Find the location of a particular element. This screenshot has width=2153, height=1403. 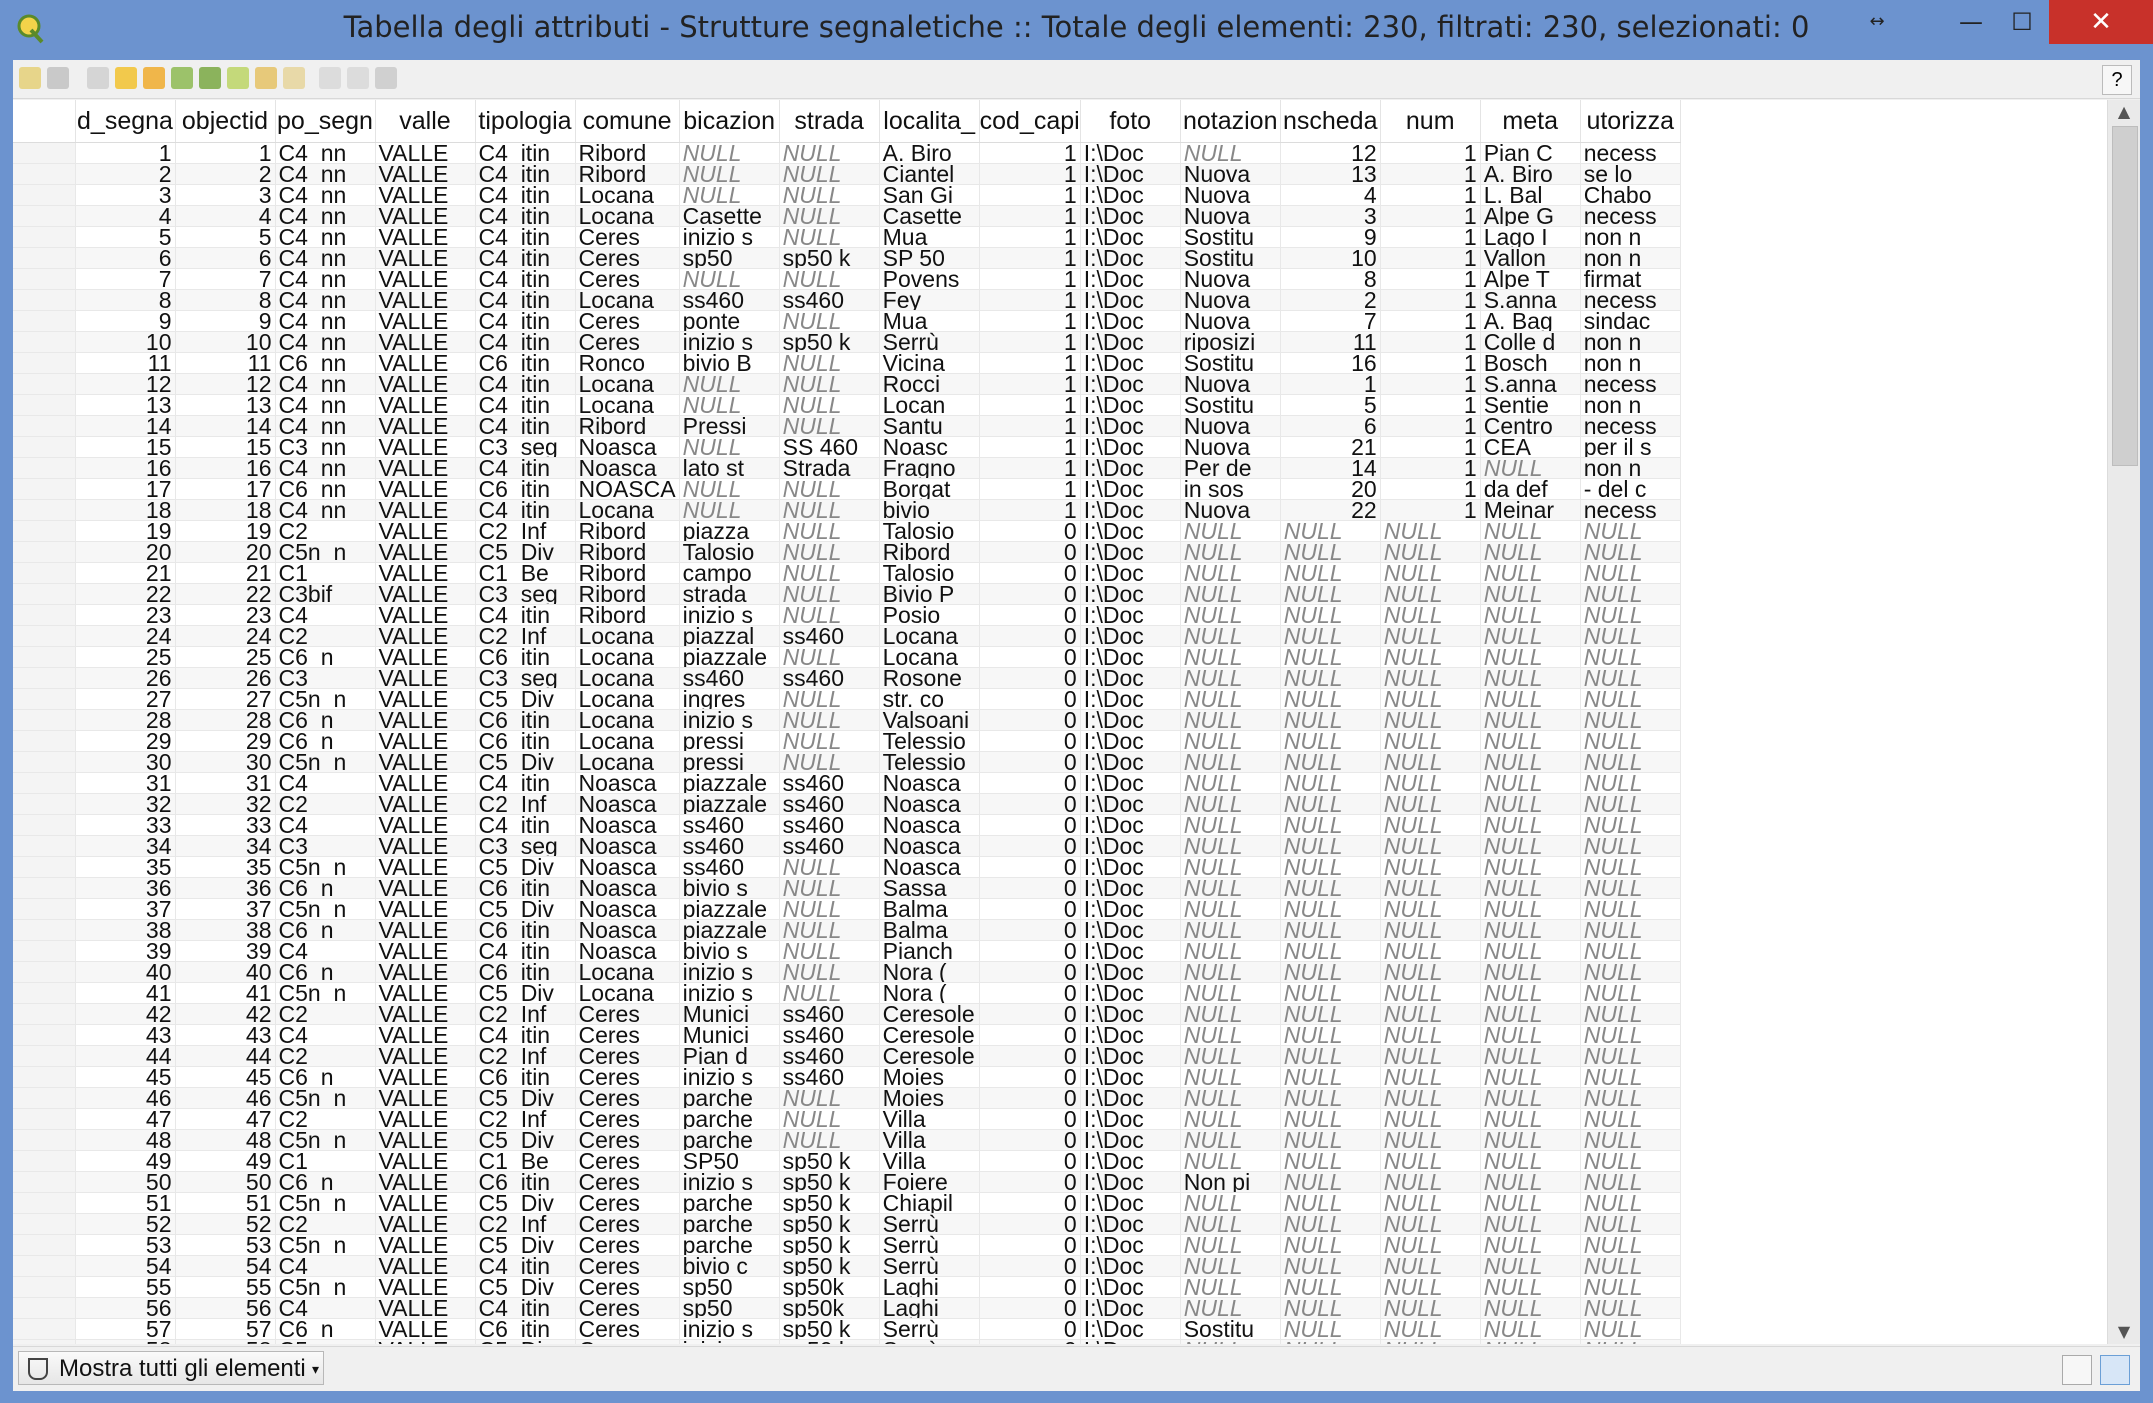

table-cell: Per de is located at coordinates (1230, 468).